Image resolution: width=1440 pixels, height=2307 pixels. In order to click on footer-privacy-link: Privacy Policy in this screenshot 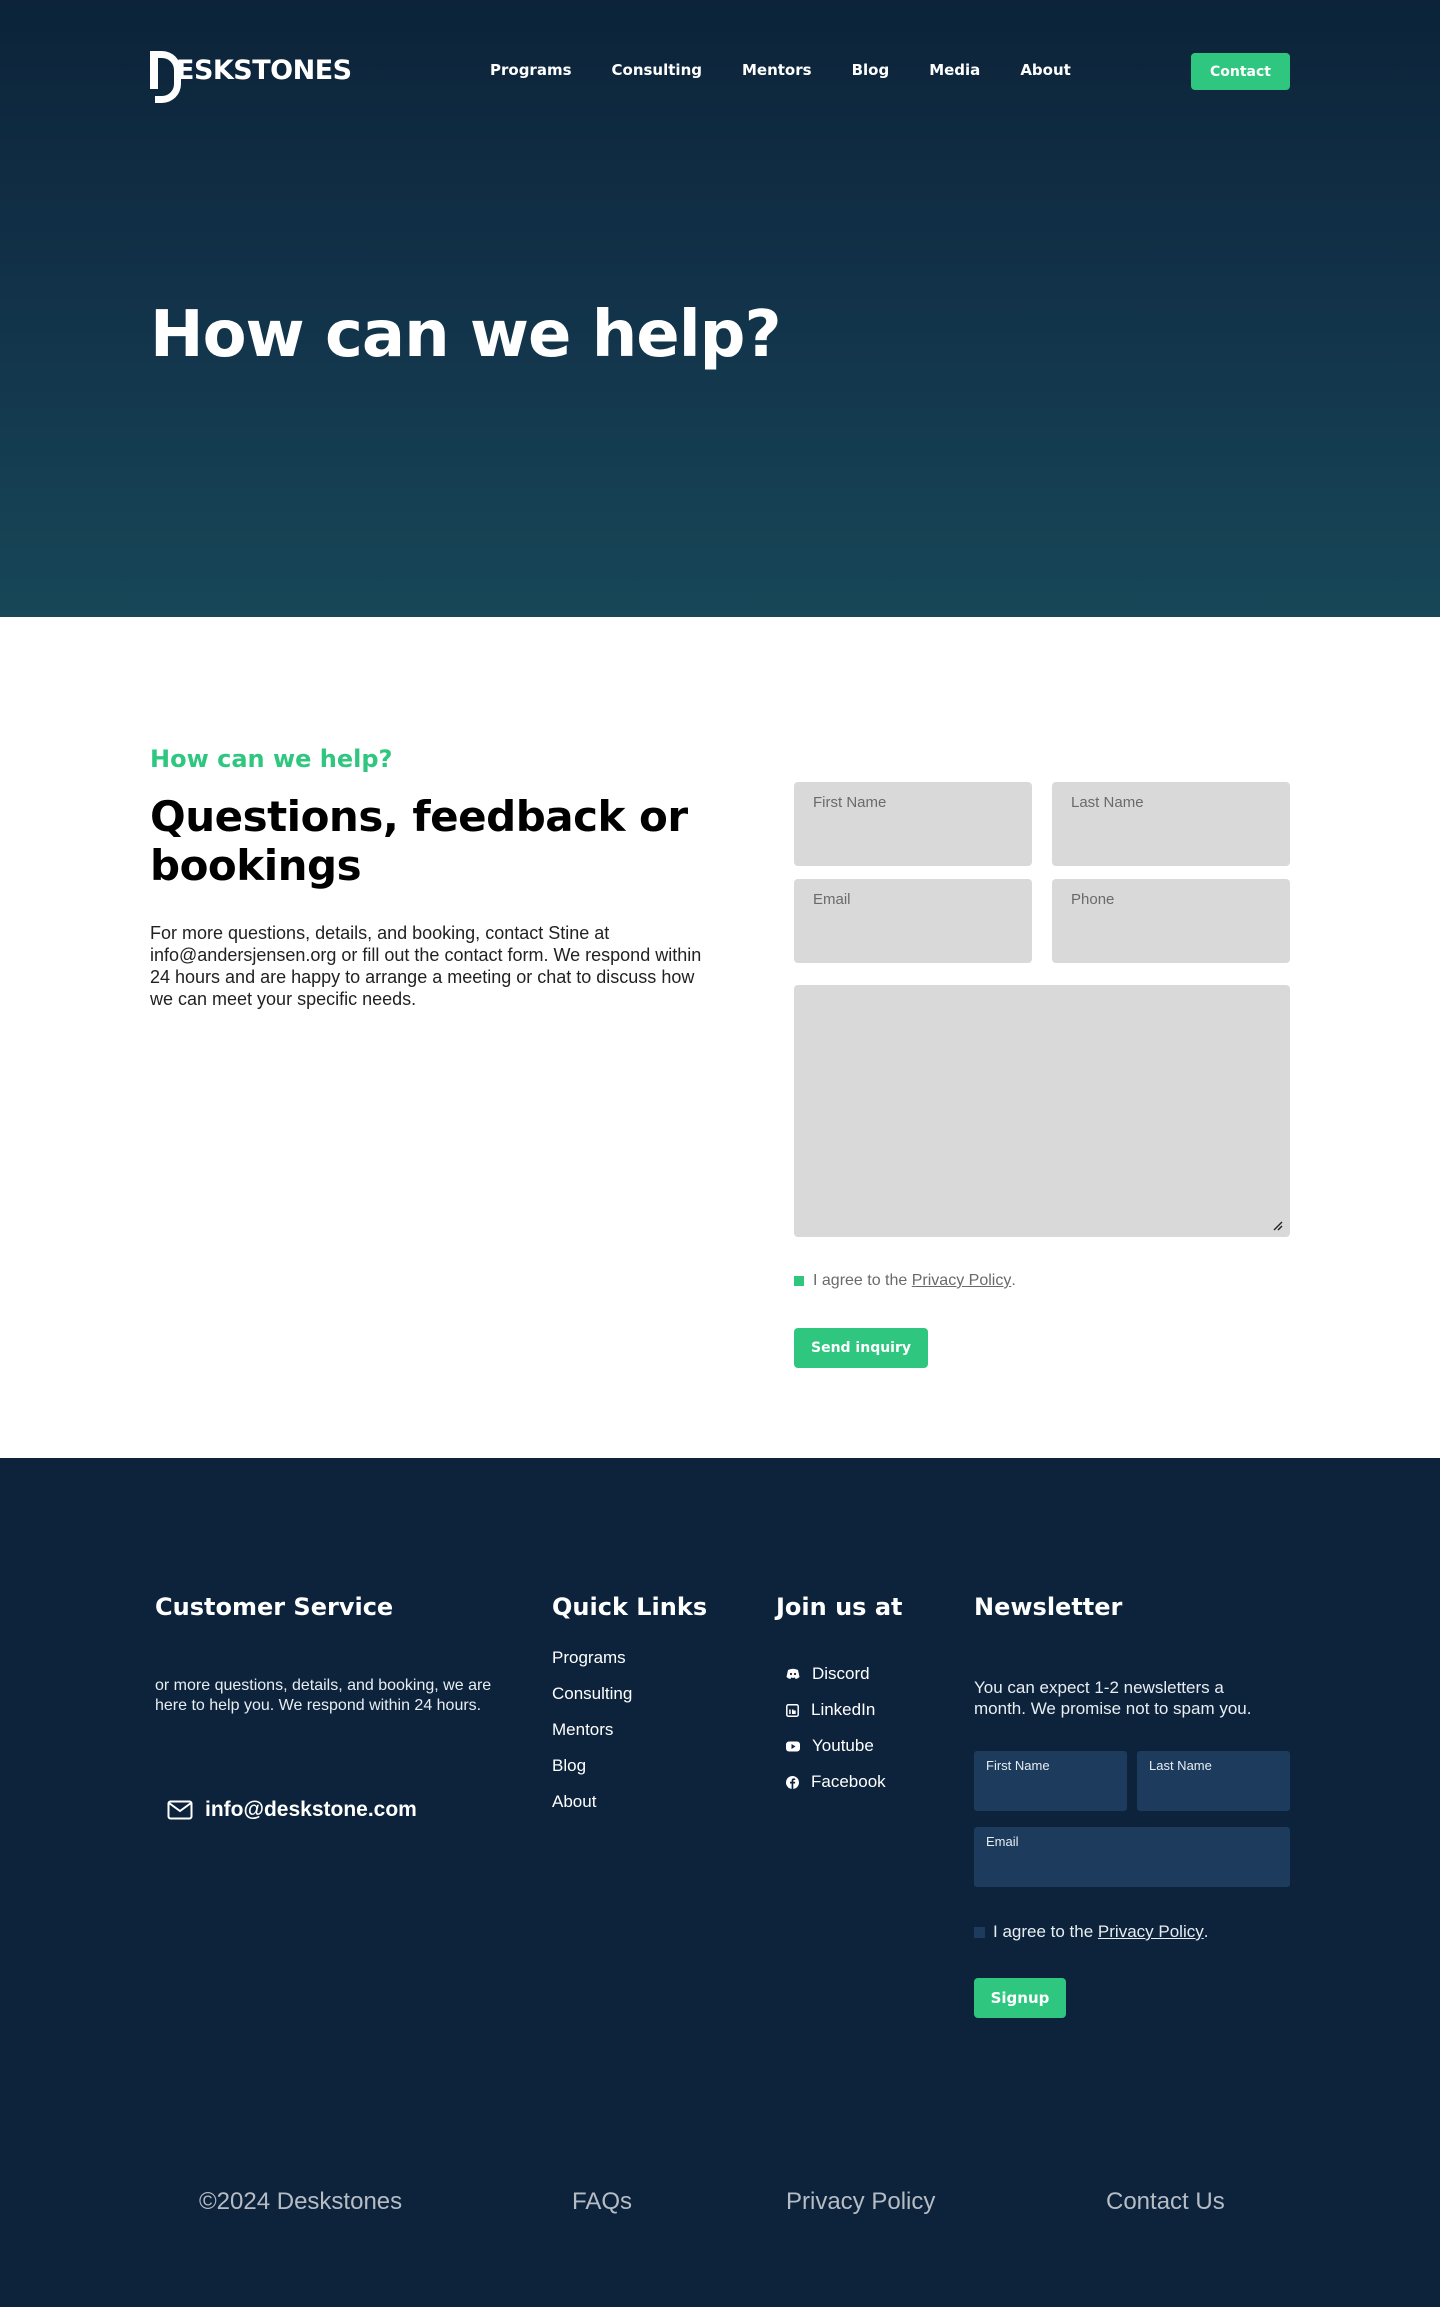, I will do `click(860, 2202)`.